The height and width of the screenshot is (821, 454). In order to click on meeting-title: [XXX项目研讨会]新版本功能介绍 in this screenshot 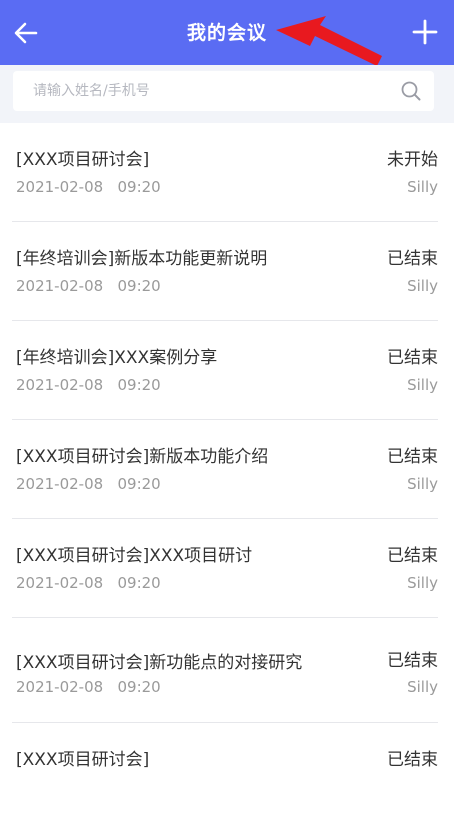, I will do `click(142, 457)`.